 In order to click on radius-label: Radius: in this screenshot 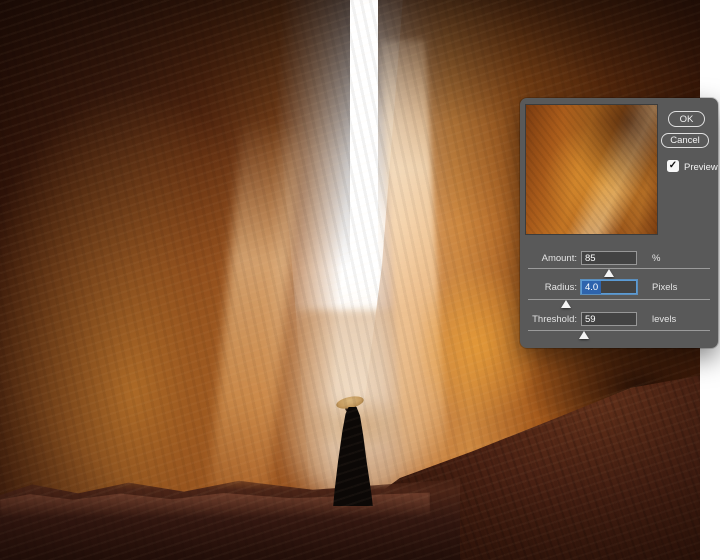, I will do `click(560, 287)`.